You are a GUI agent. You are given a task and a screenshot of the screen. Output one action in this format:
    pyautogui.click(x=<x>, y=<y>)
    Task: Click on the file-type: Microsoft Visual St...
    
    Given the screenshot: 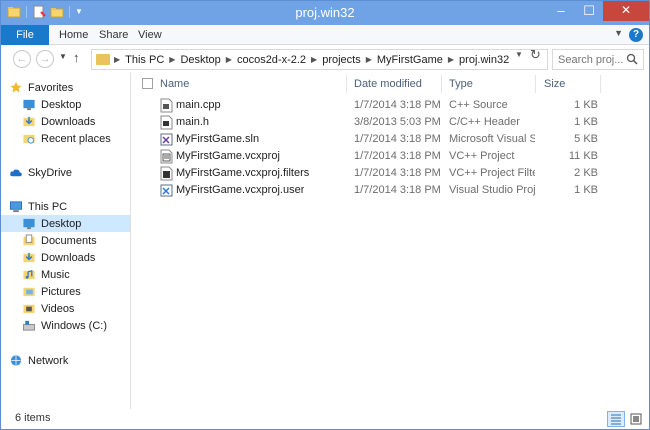 What is the action you would take?
    pyautogui.click(x=492, y=139)
    